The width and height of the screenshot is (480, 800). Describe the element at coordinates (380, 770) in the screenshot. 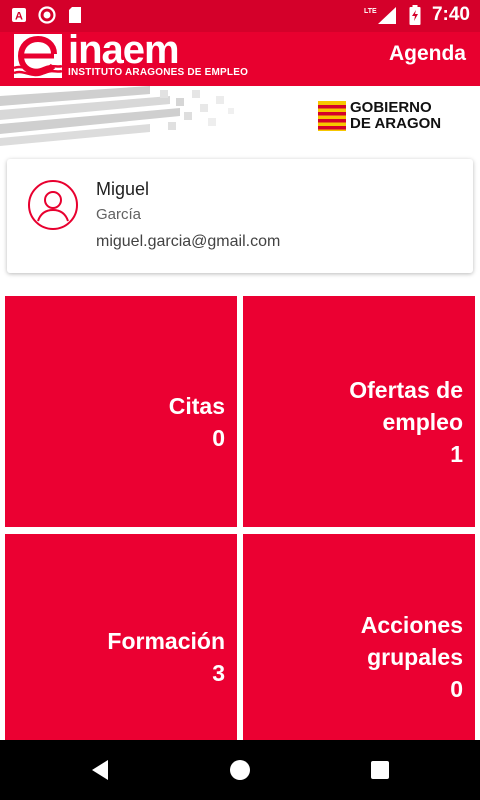

I see `recents-icon` at that location.